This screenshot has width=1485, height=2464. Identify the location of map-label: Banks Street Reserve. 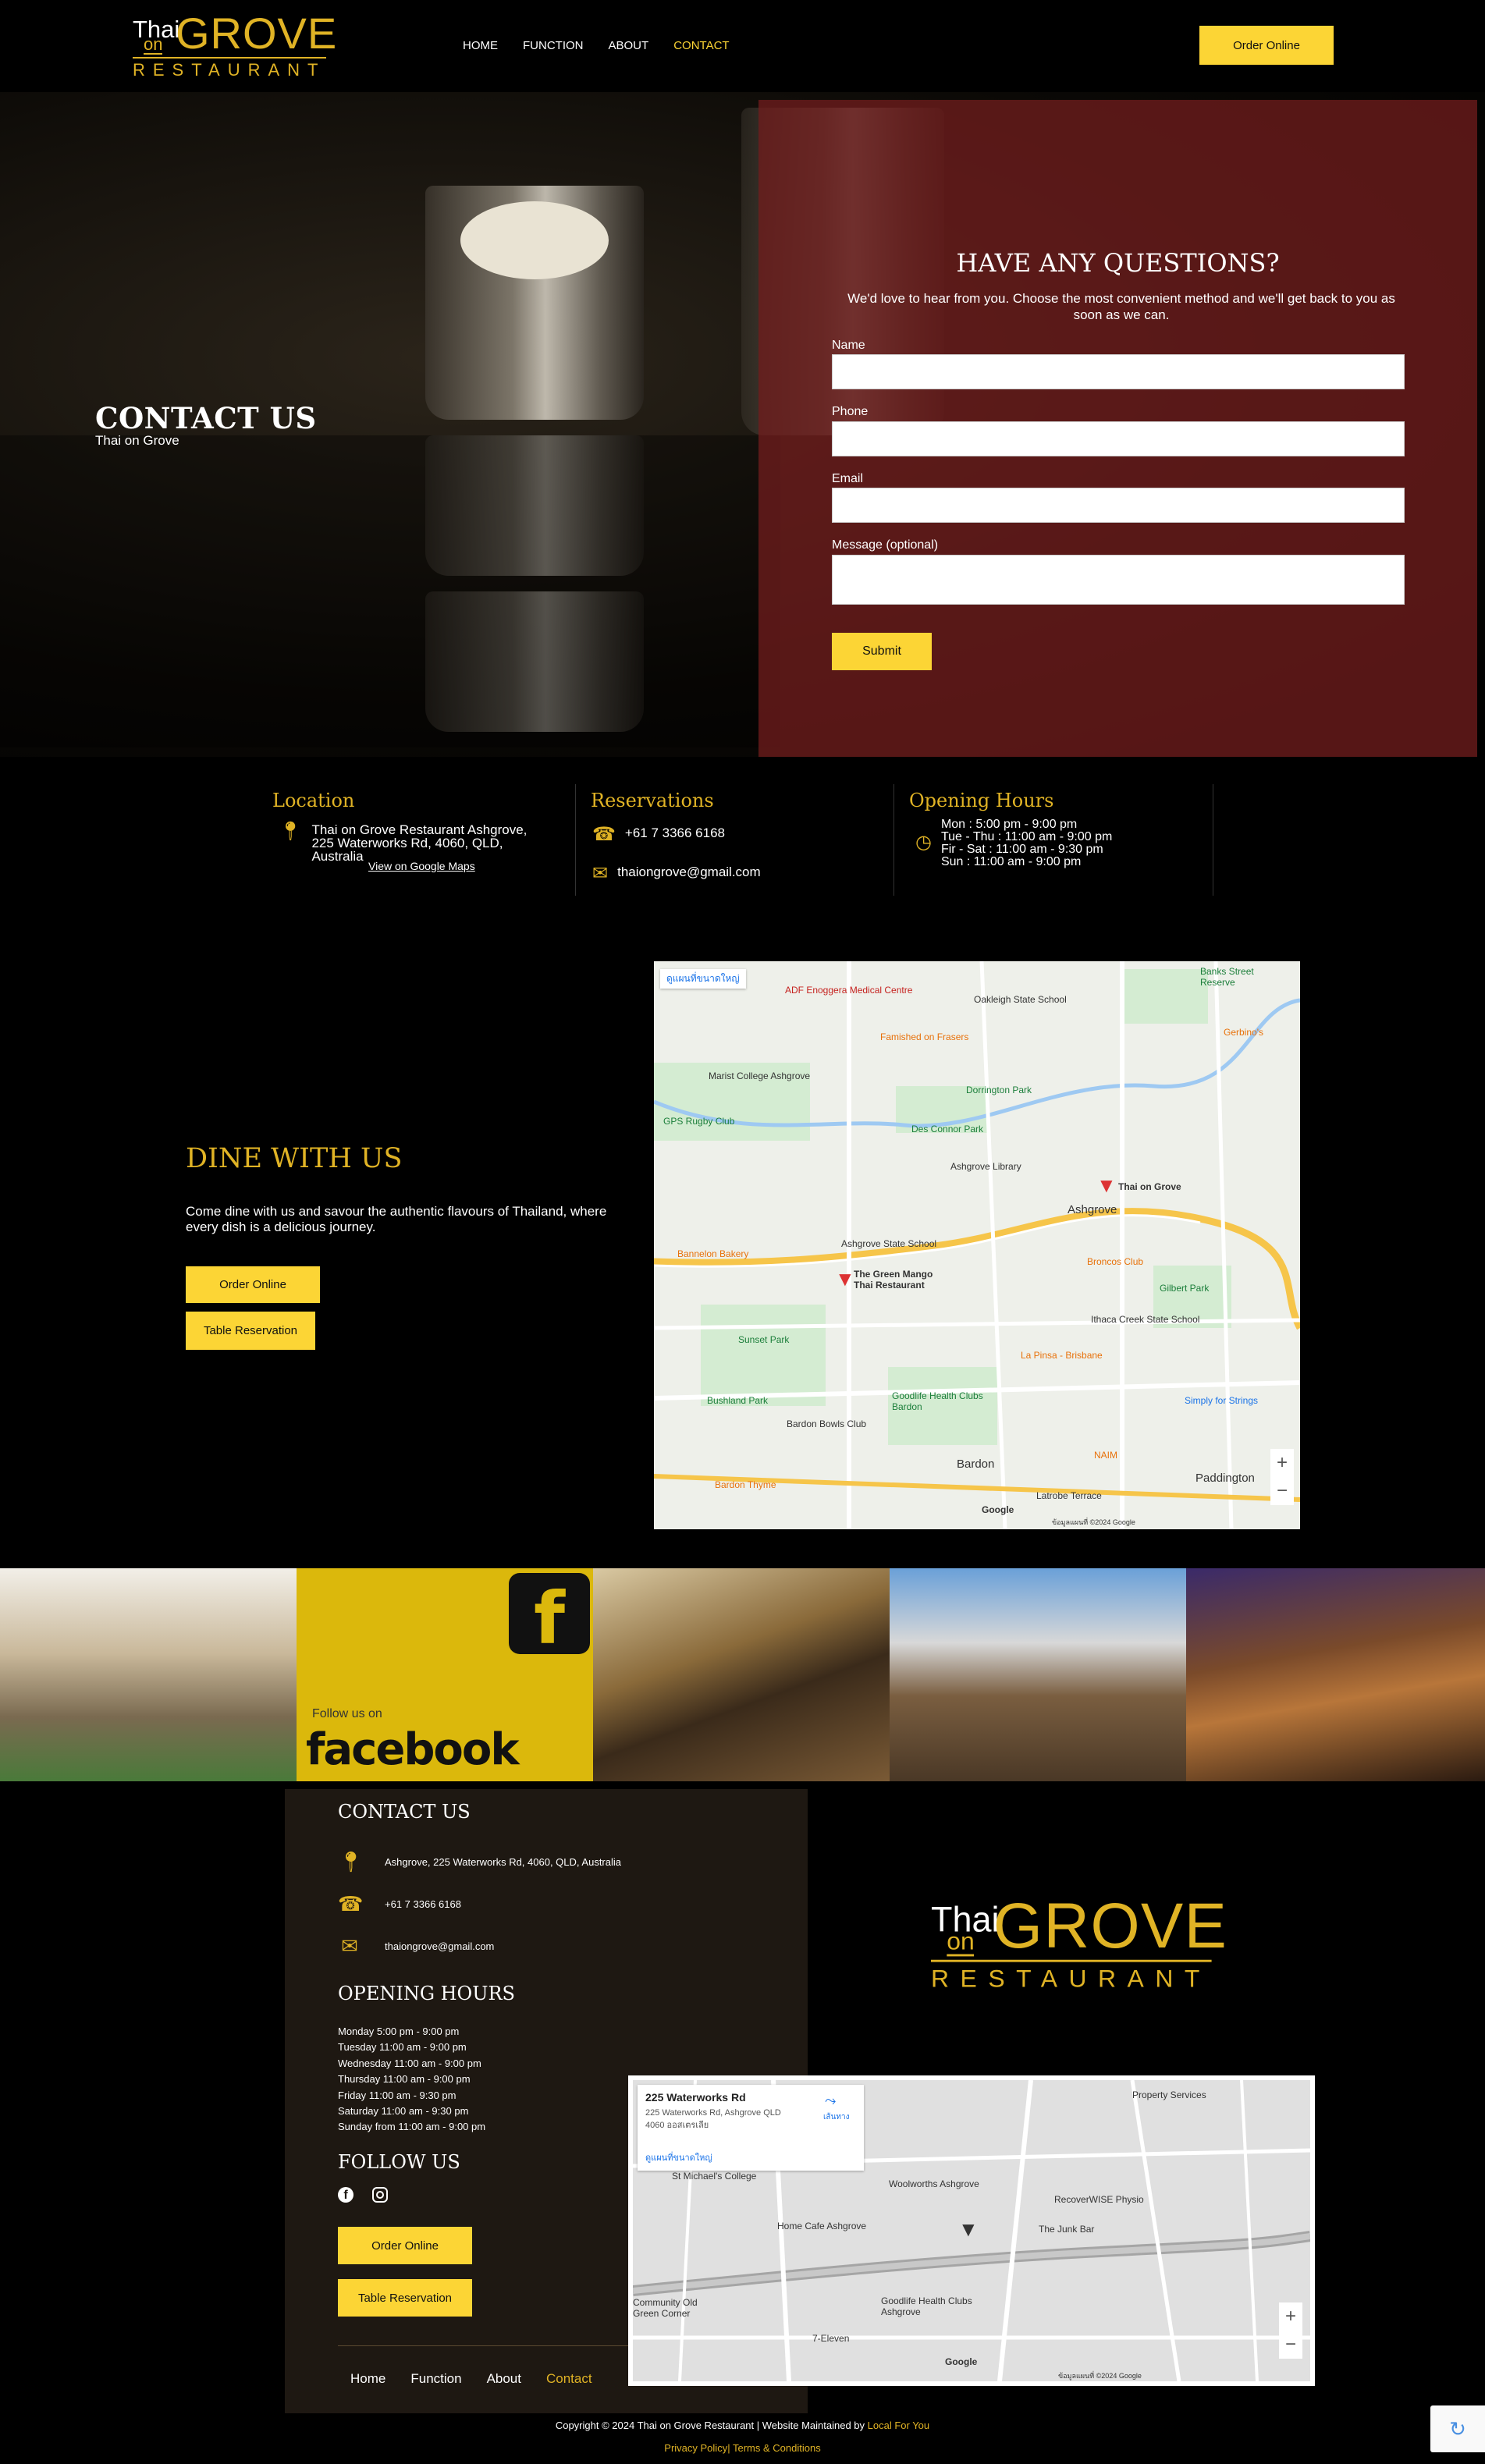
(1227, 977).